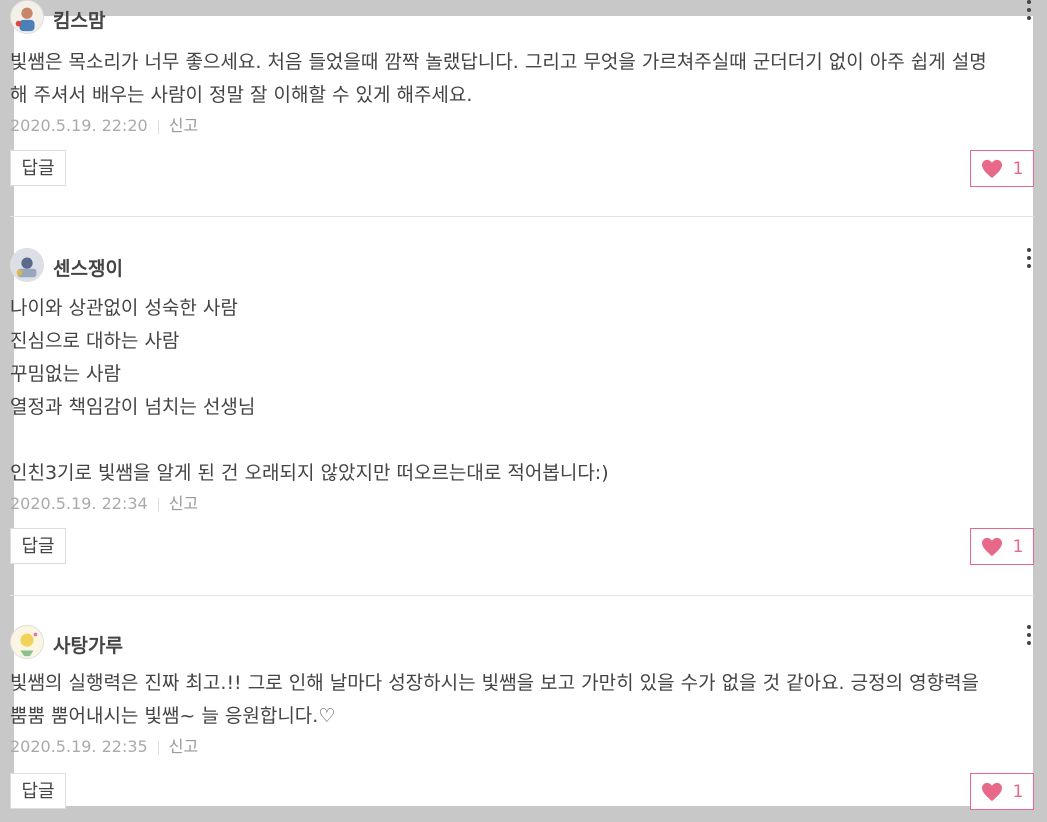 This screenshot has width=1047, height=822. What do you see at coordinates (522, 18) in the screenshot?
I see `comment-header: 킴스맘` at bounding box center [522, 18].